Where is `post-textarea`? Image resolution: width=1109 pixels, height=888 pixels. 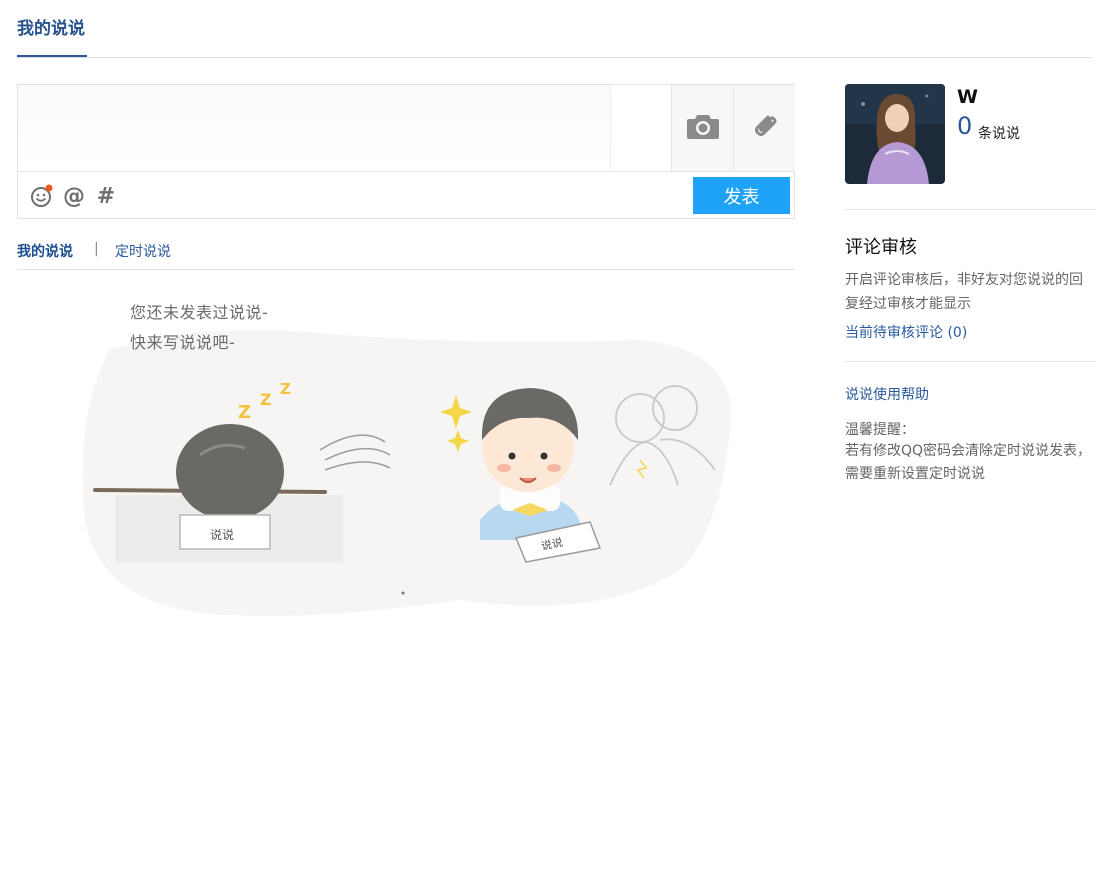 post-textarea is located at coordinates (314, 128).